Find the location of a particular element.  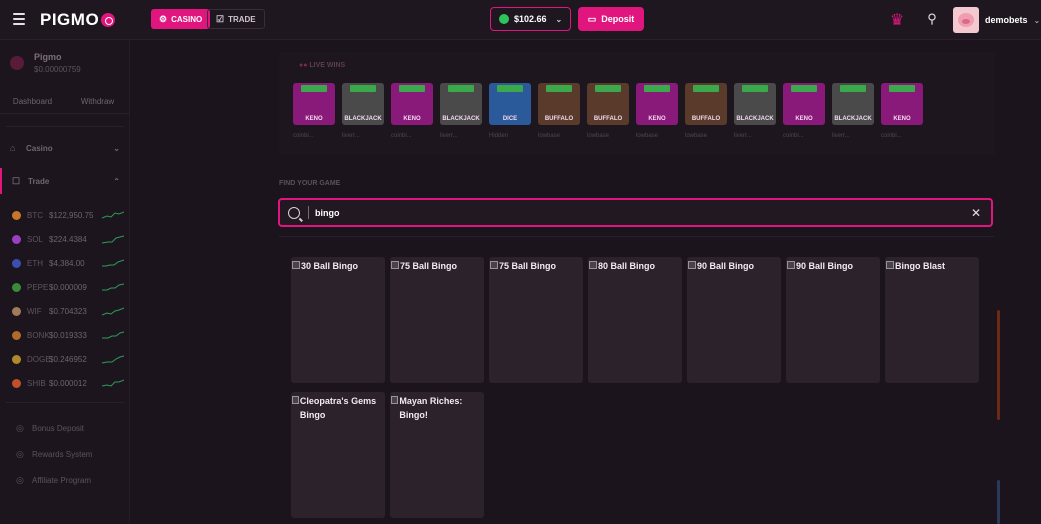

coin-price: $224.4384 is located at coordinates (68, 239).